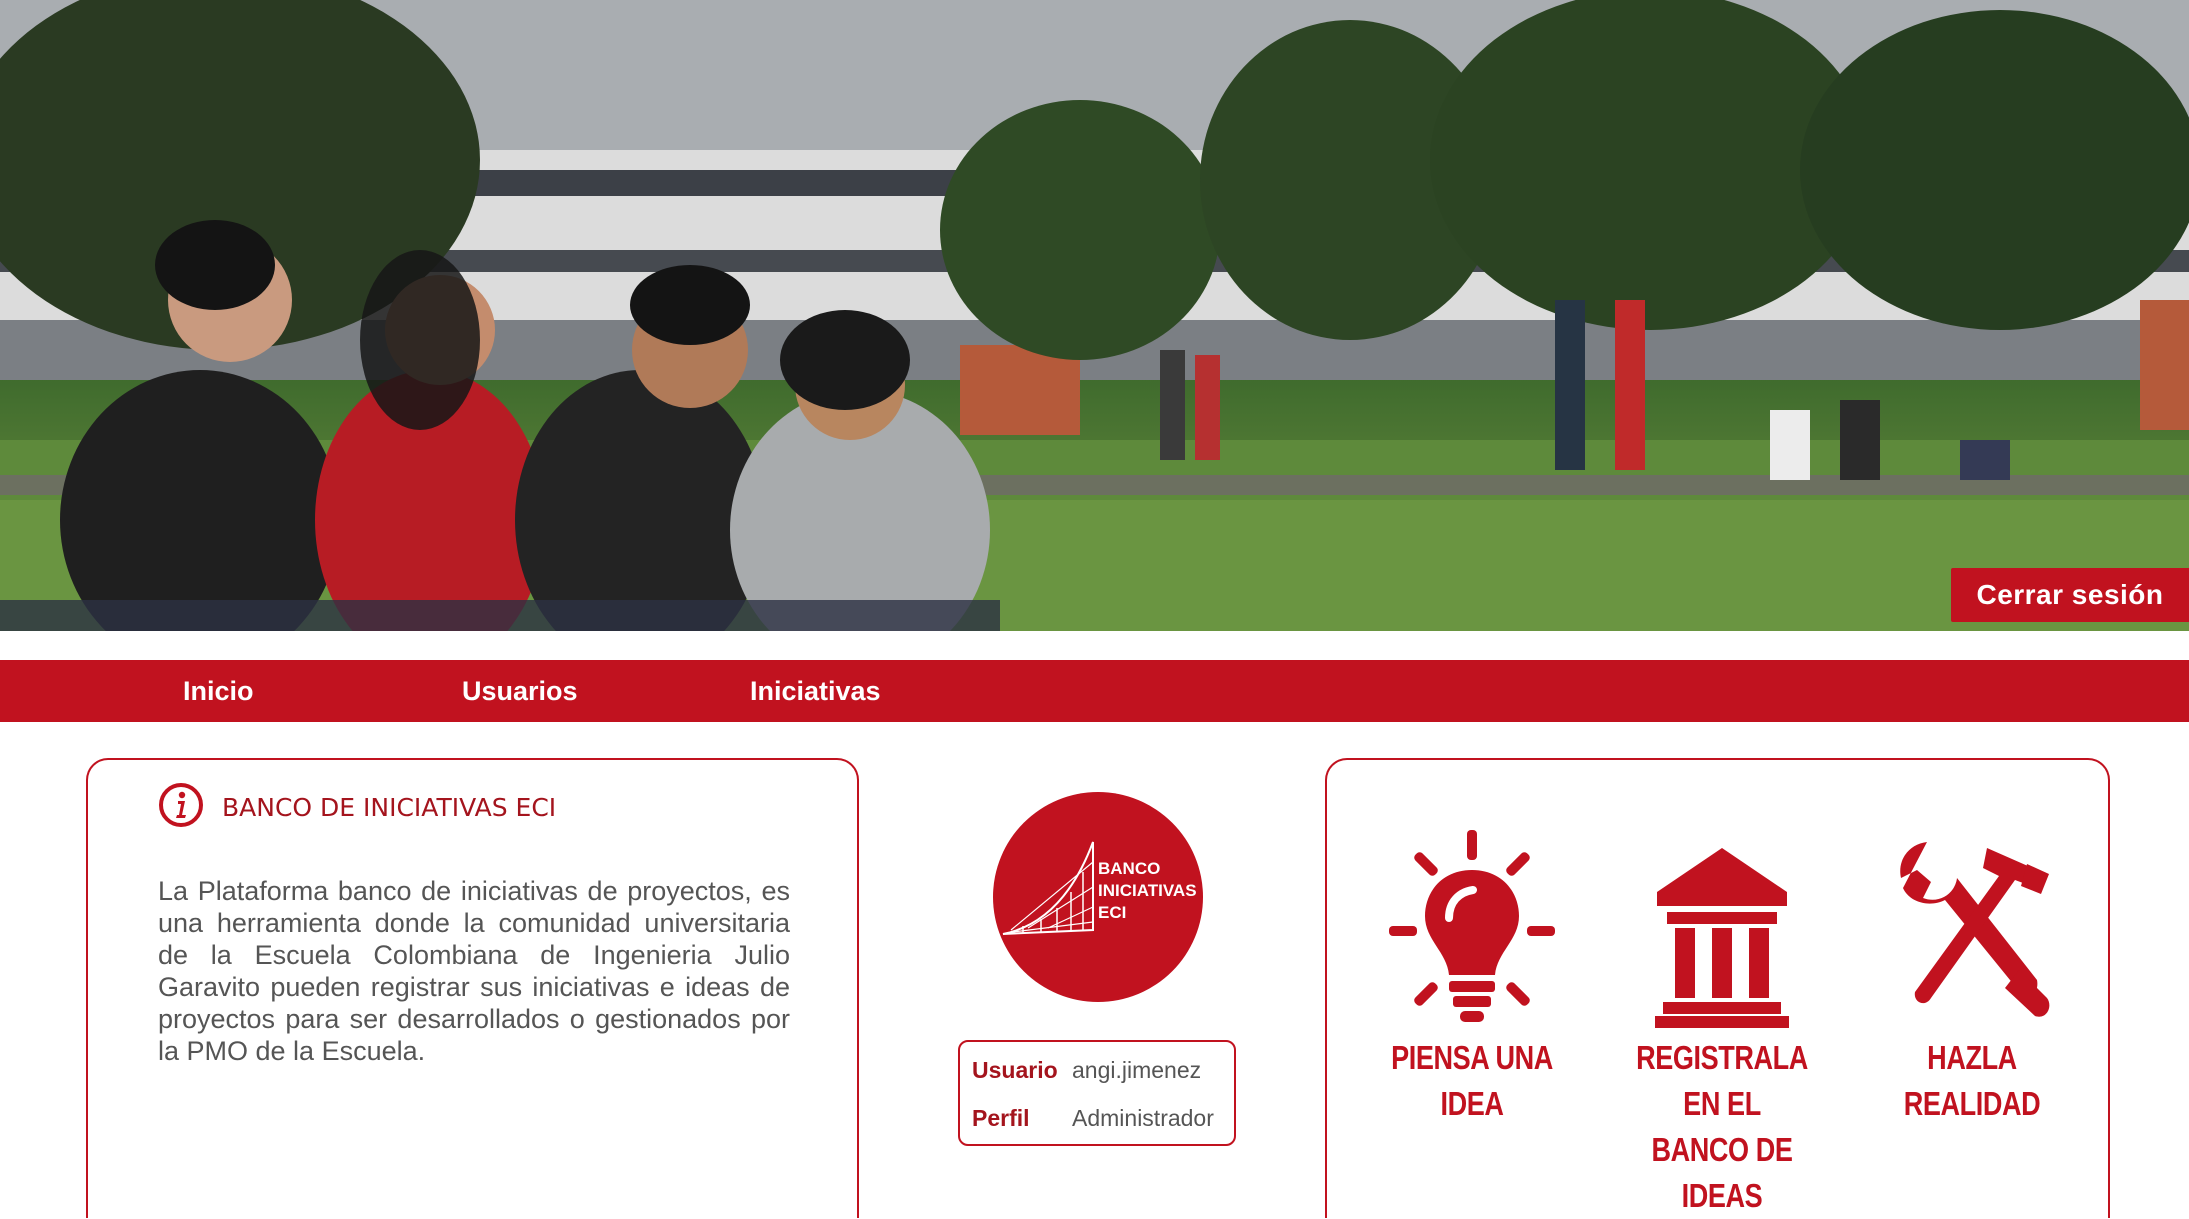 This screenshot has width=2189, height=1219. Describe the element at coordinates (1472, 1057) in the screenshot. I see `step-label-line: PIENSA UNA` at that location.